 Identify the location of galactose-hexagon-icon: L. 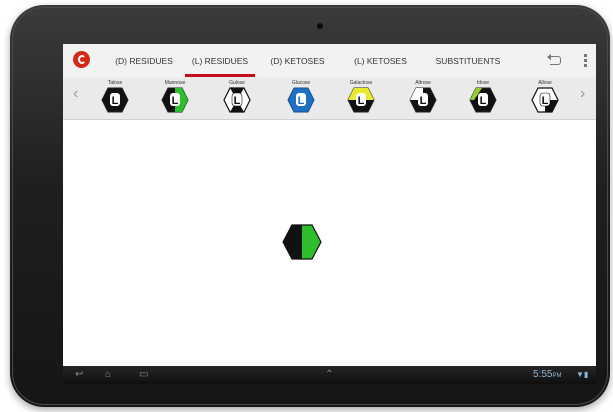
(361, 100).